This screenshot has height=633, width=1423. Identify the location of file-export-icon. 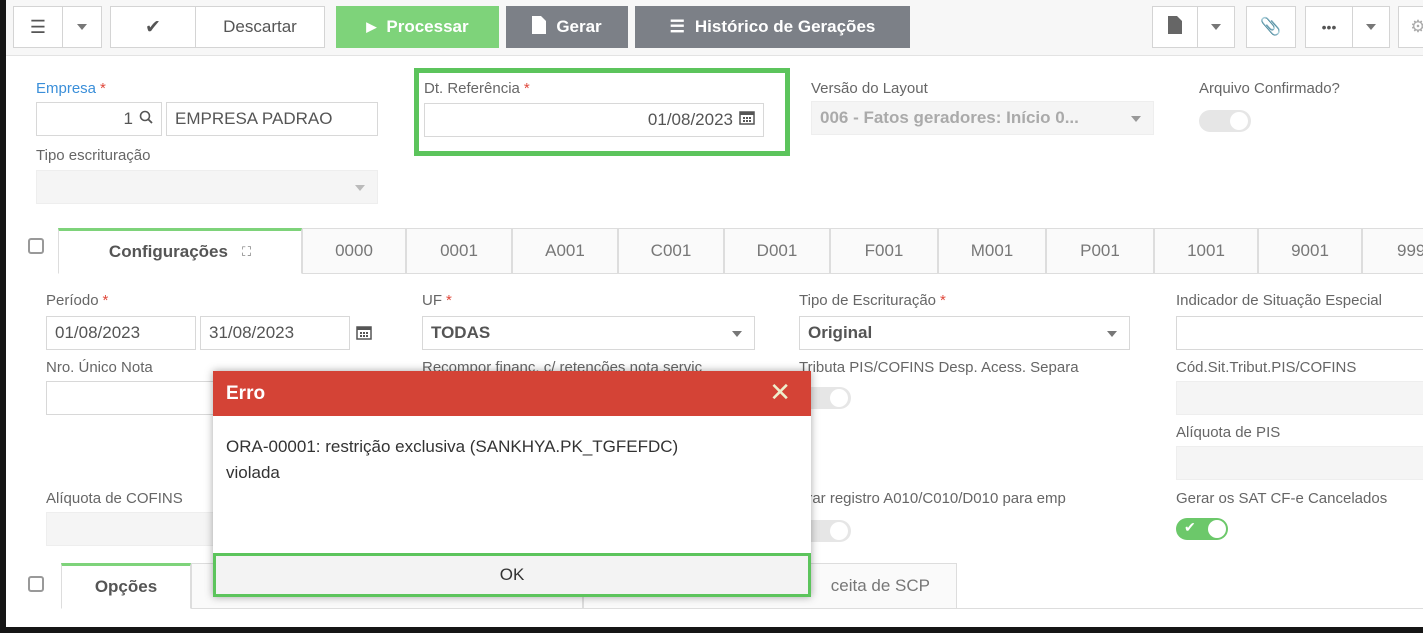
(1175, 27).